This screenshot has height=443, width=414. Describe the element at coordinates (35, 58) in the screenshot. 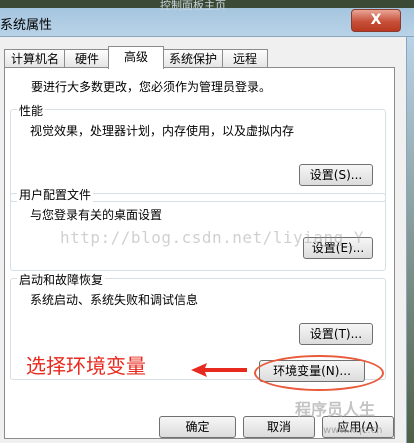

I see `tab-computer-name: 计算机名` at that location.